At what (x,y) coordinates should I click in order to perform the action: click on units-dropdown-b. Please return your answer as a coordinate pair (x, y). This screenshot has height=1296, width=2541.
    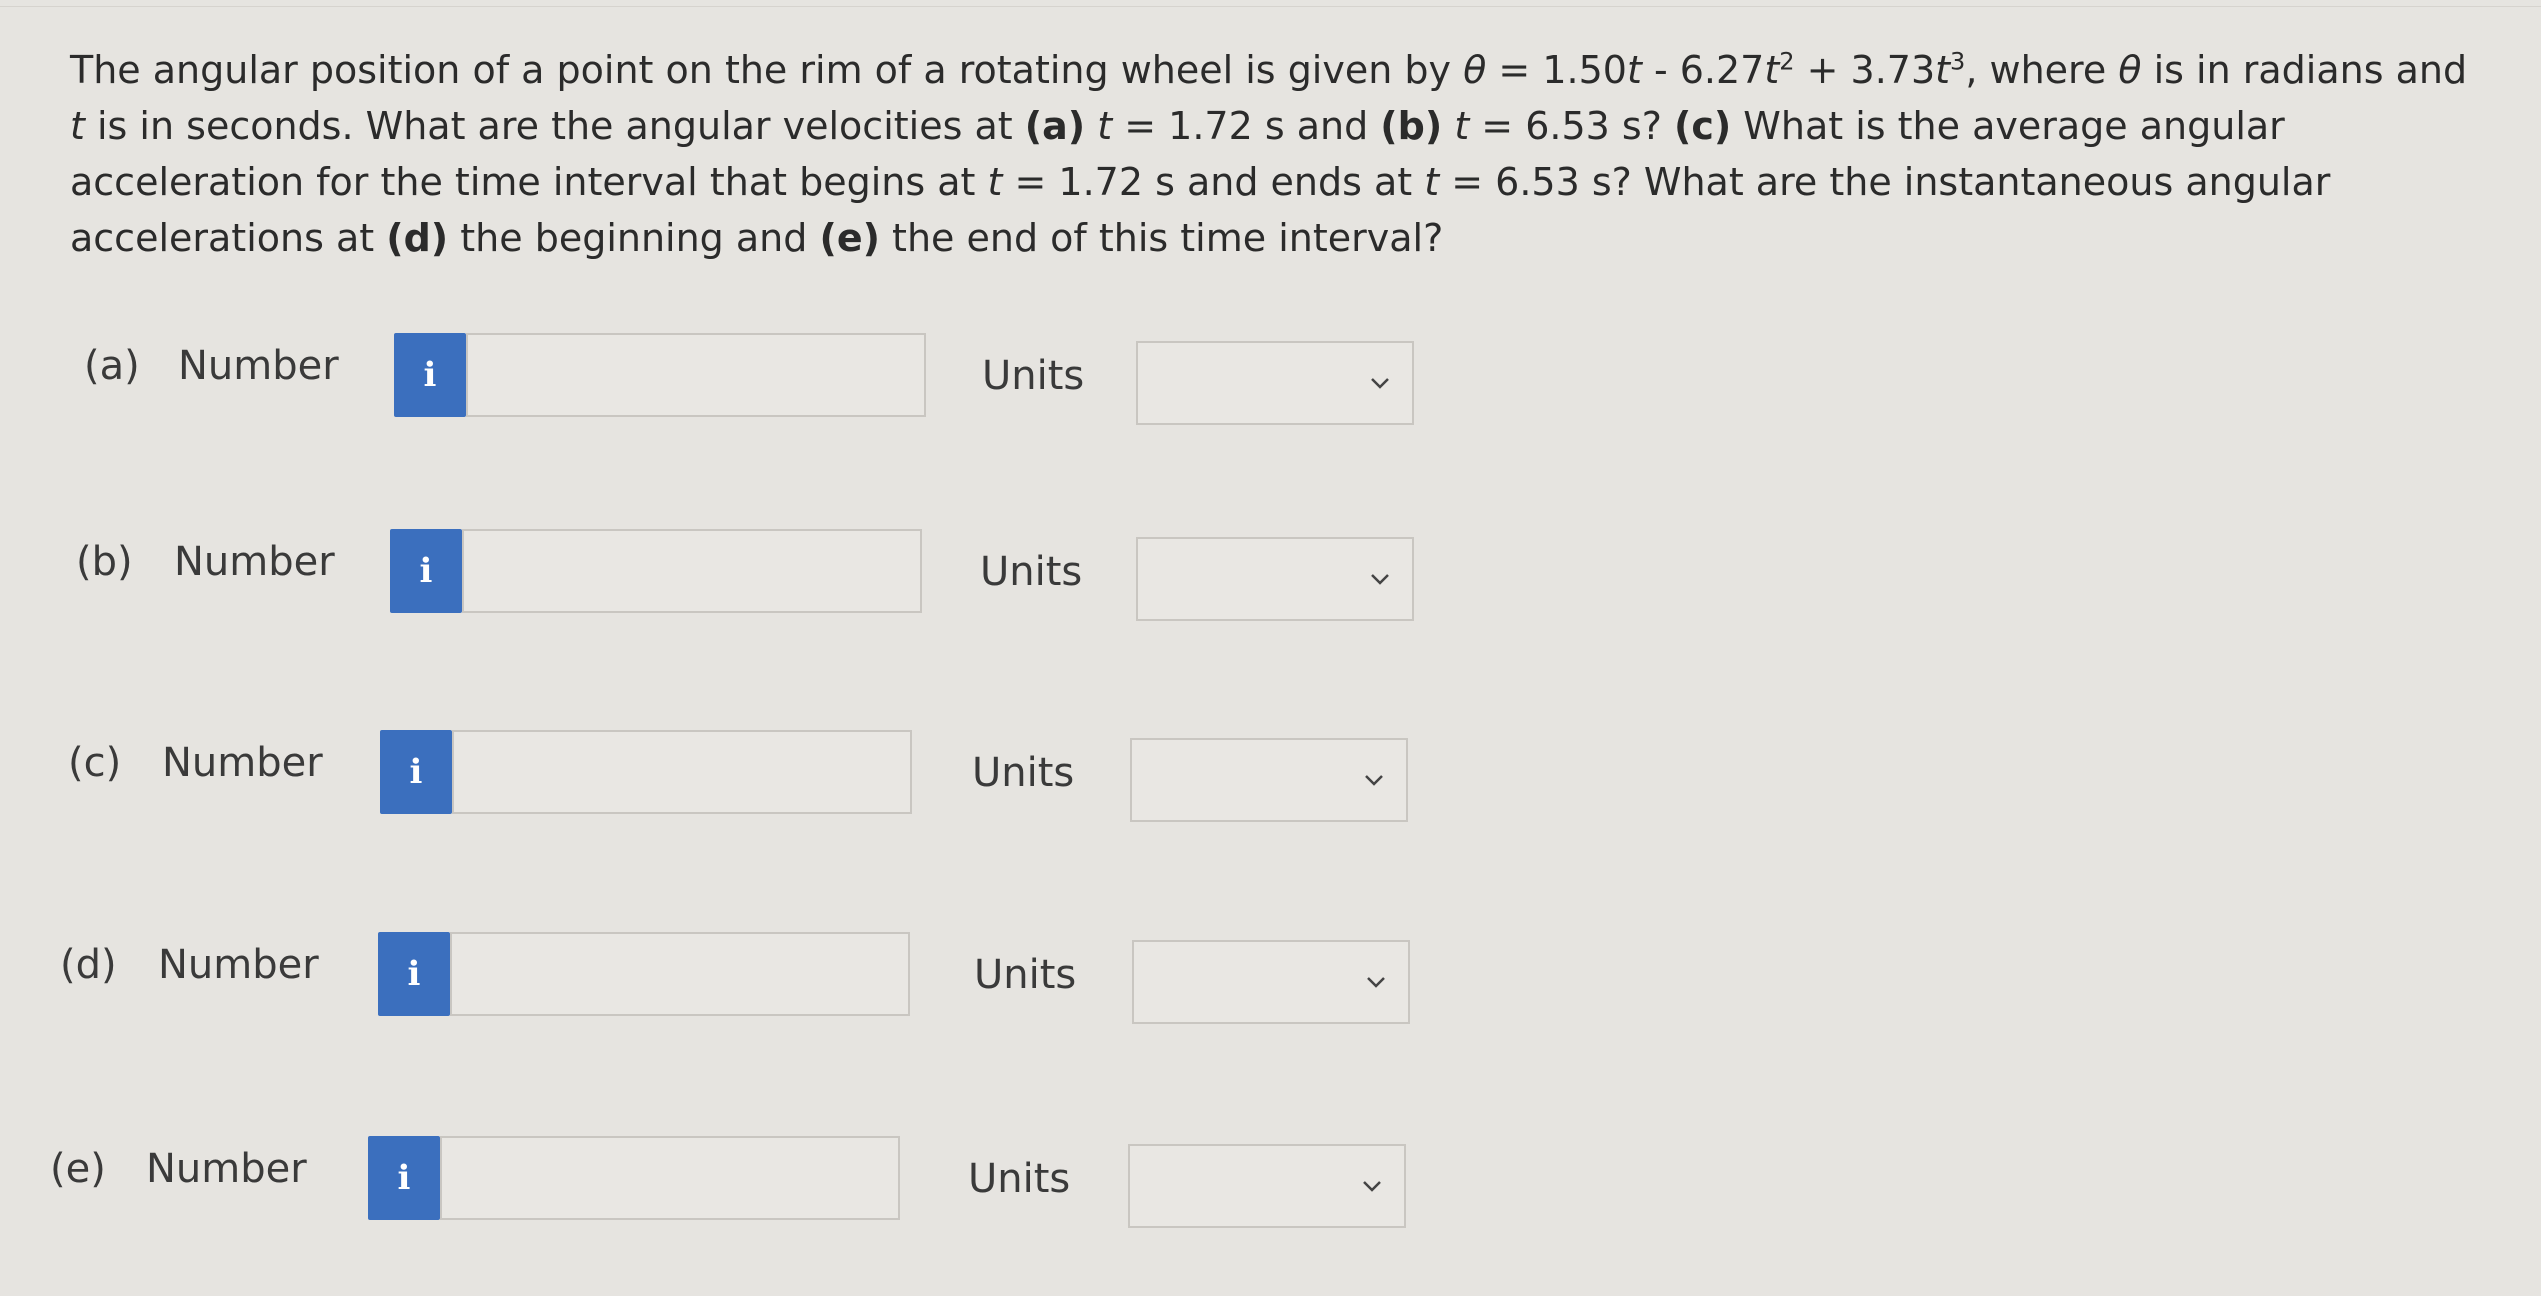
    Looking at the image, I should click on (1275, 579).